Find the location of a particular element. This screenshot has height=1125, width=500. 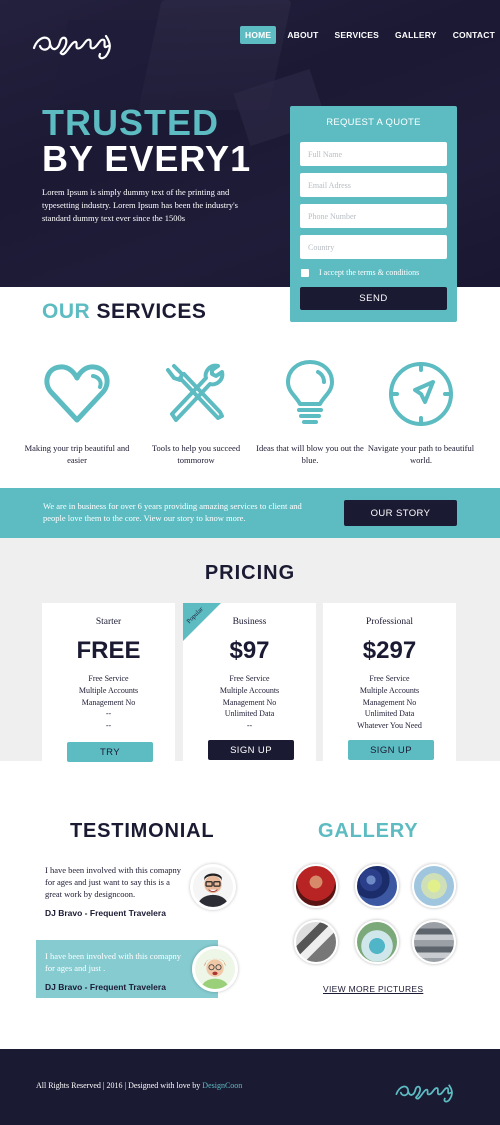

gallery-image-lemon is located at coordinates (434, 886).